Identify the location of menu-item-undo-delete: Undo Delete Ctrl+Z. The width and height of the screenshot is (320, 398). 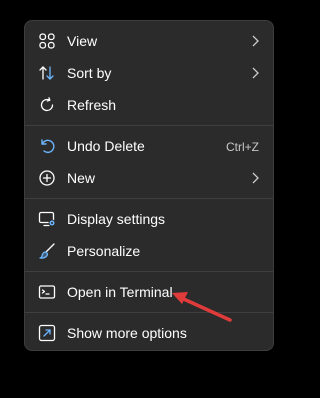
(149, 146).